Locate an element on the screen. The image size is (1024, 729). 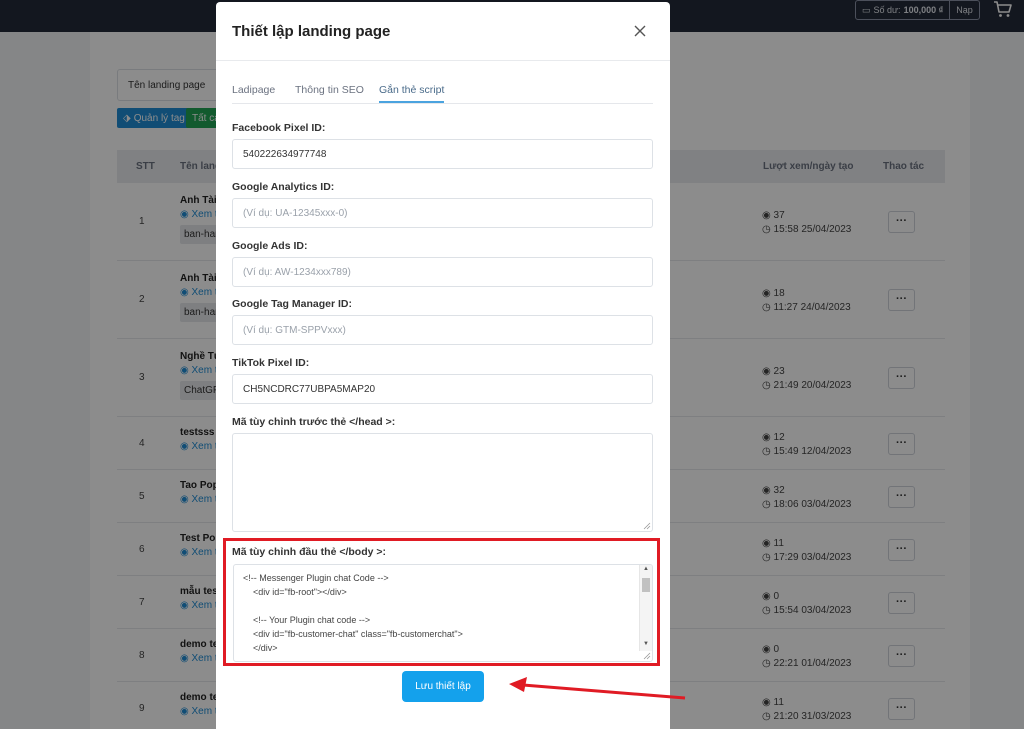
fb-pixel-input: 540222634977748 is located at coordinates (442, 154).